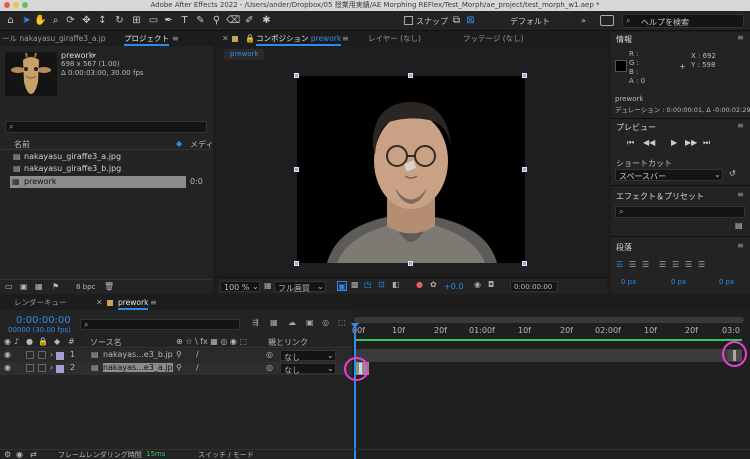 The height and width of the screenshot is (459, 750). Describe the element at coordinates (29, 341) in the screenshot. I see `solo-icon: ●` at that location.